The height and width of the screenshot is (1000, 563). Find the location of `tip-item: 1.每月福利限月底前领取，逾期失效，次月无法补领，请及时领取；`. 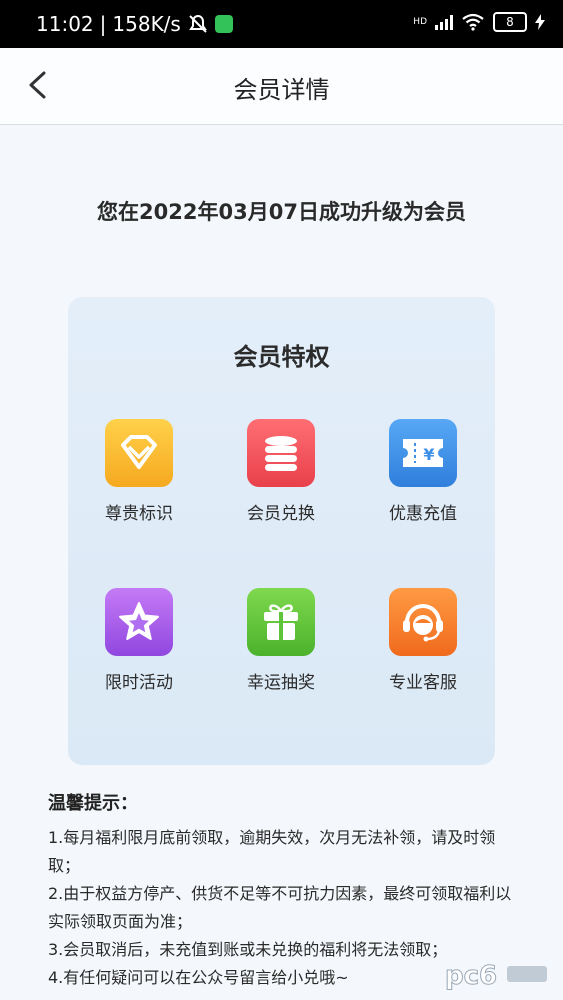

tip-item: 1.每月福利限月底前领取，逾期失效，次月无法补领，请及时领取； is located at coordinates (272, 851).